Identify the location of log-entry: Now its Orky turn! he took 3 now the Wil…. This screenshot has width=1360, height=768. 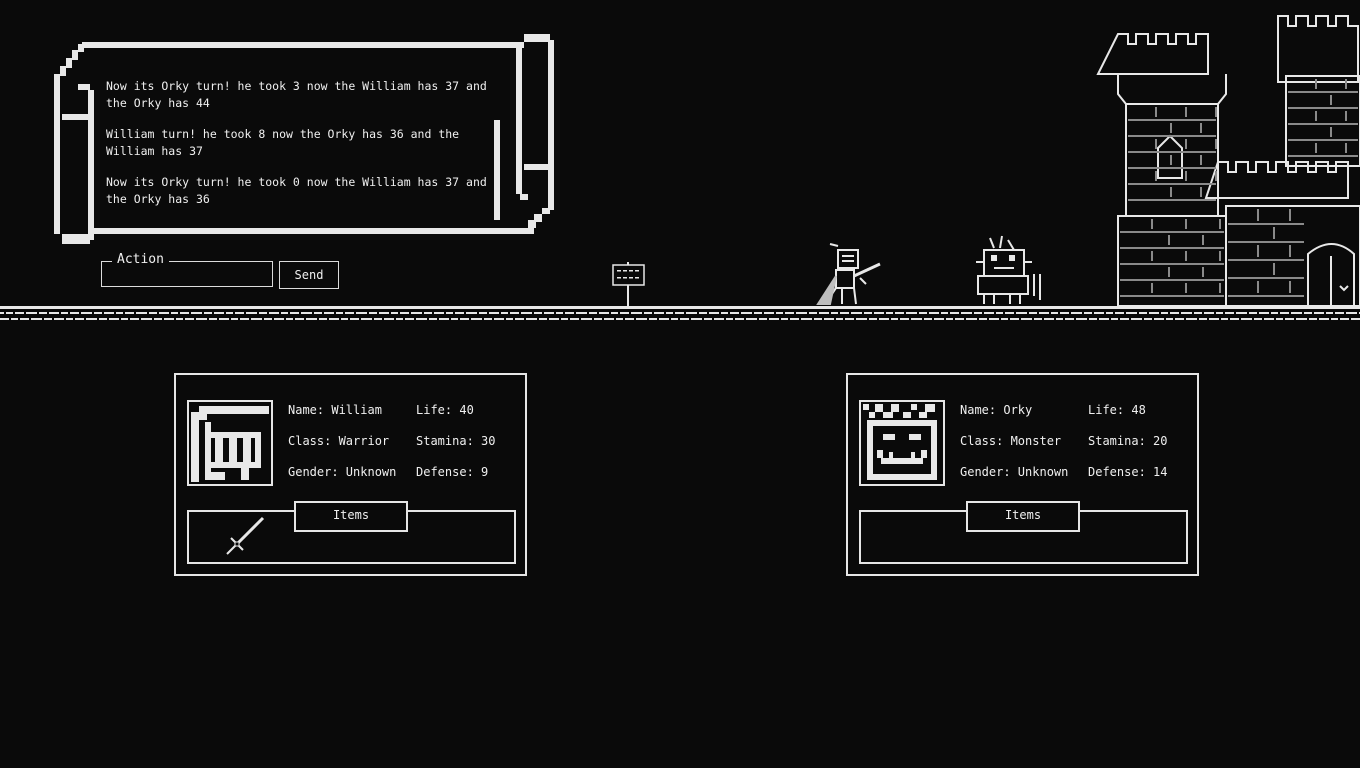
(296, 94).